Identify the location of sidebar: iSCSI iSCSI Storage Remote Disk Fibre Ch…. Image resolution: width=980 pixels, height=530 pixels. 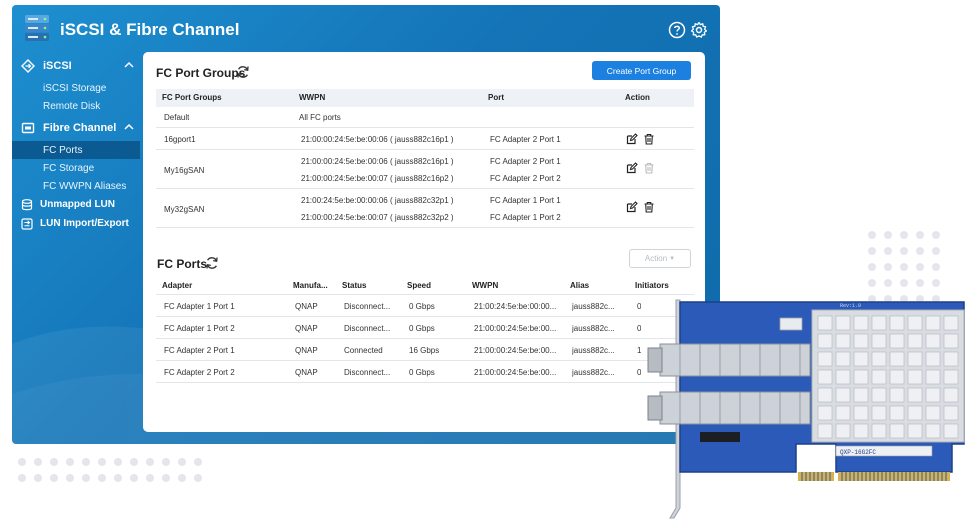
(76, 143).